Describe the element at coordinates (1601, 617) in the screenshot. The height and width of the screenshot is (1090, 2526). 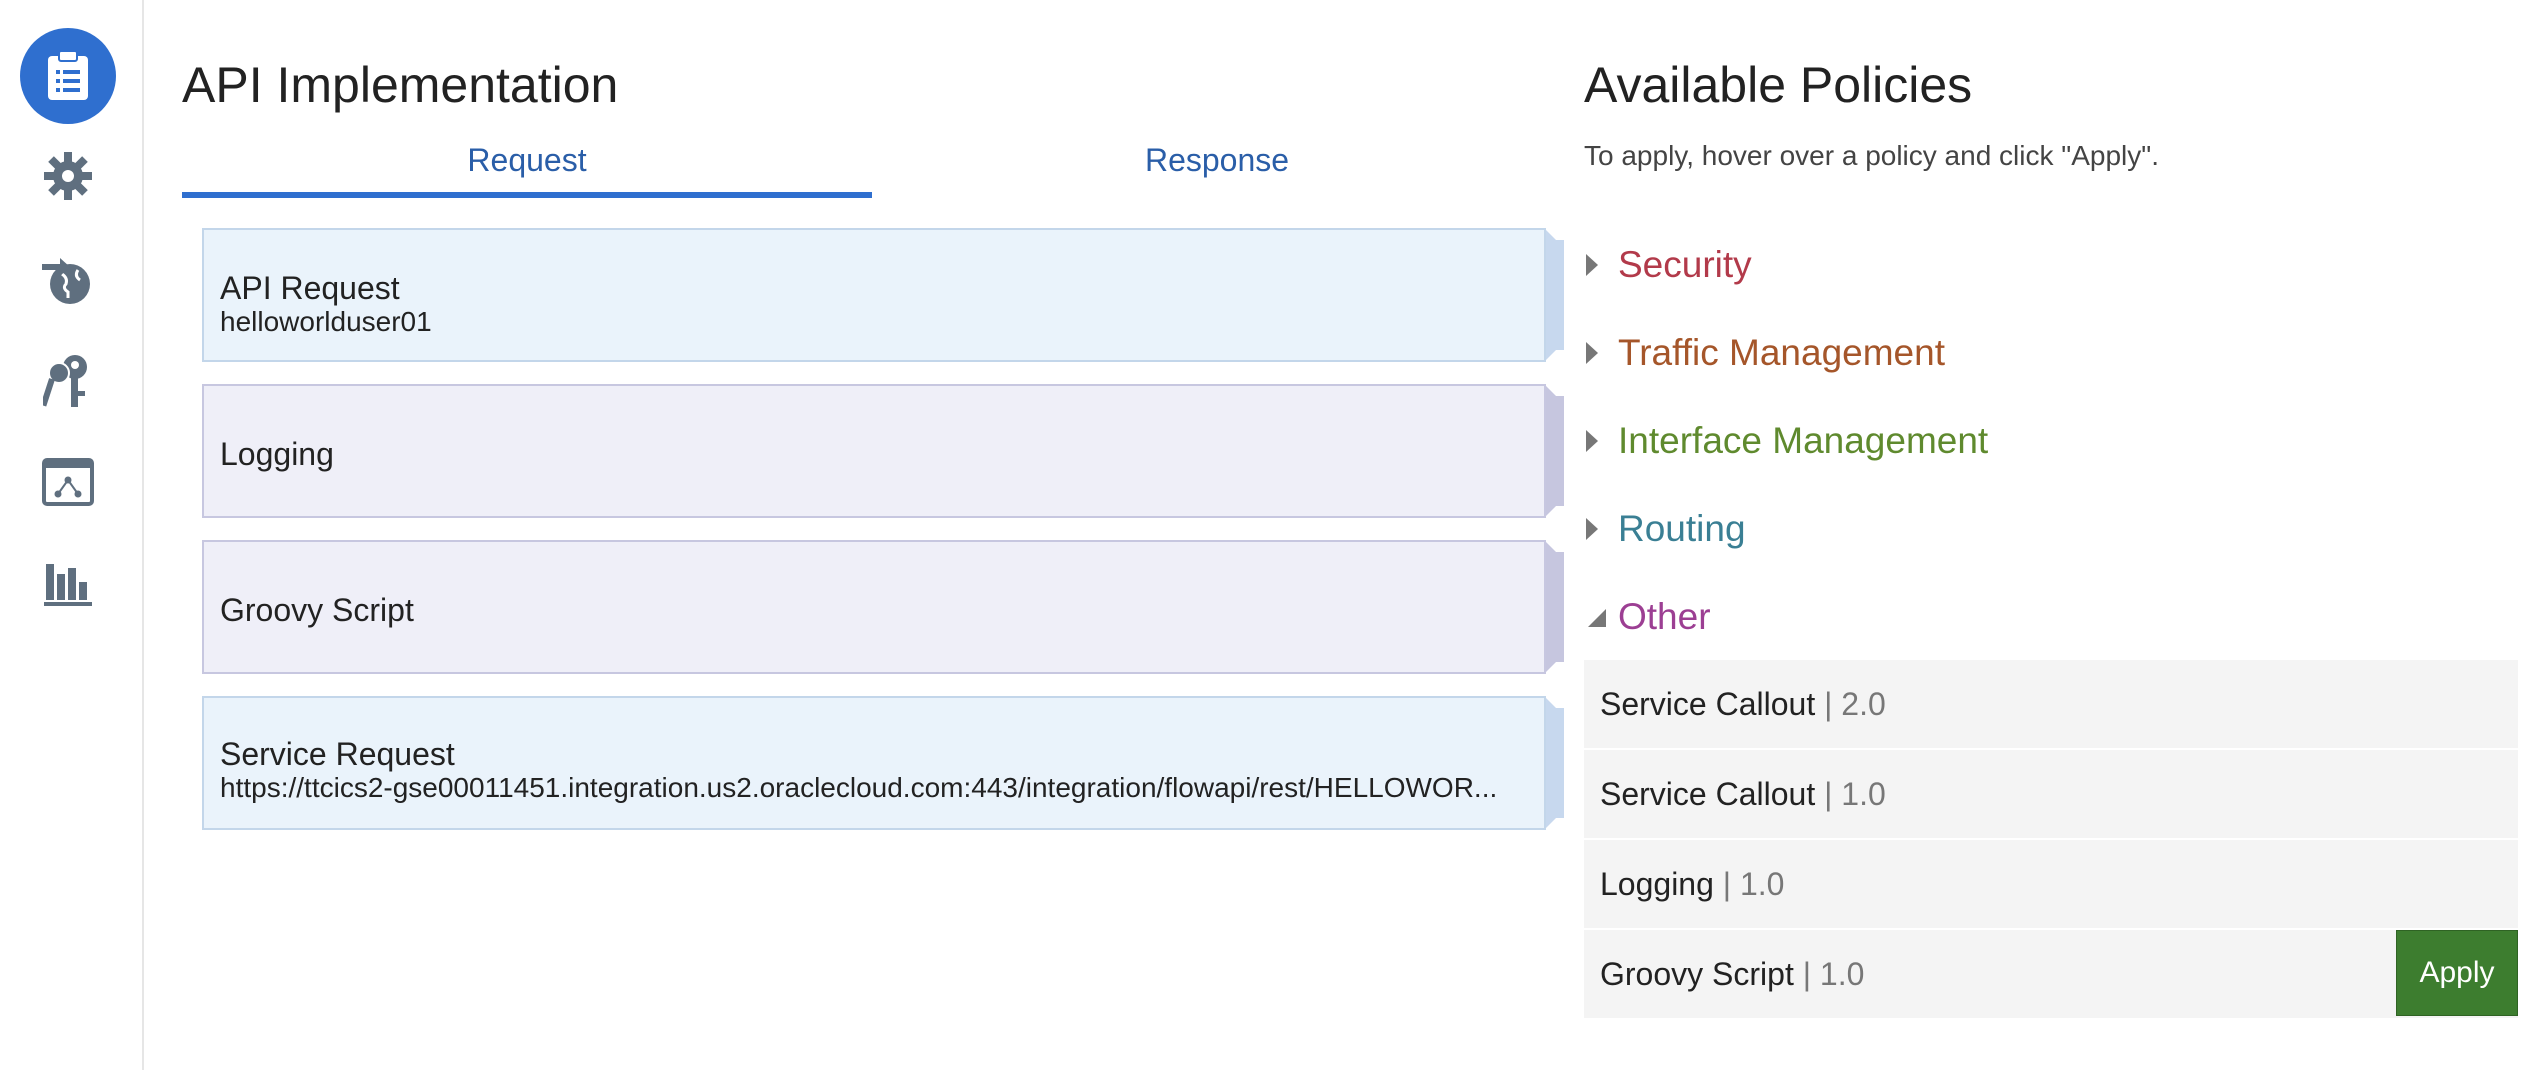
I see `collapse-arrow-icon` at that location.